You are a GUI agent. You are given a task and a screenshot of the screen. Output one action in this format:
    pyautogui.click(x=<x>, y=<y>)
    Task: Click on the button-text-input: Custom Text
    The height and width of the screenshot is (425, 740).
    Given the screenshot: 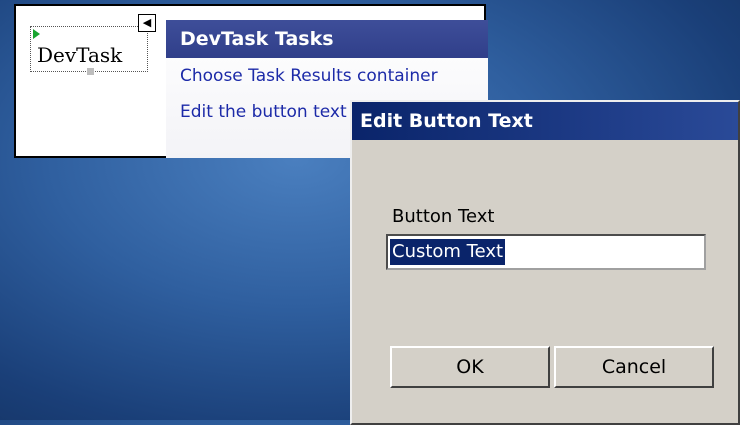 What is the action you would take?
    pyautogui.click(x=546, y=252)
    